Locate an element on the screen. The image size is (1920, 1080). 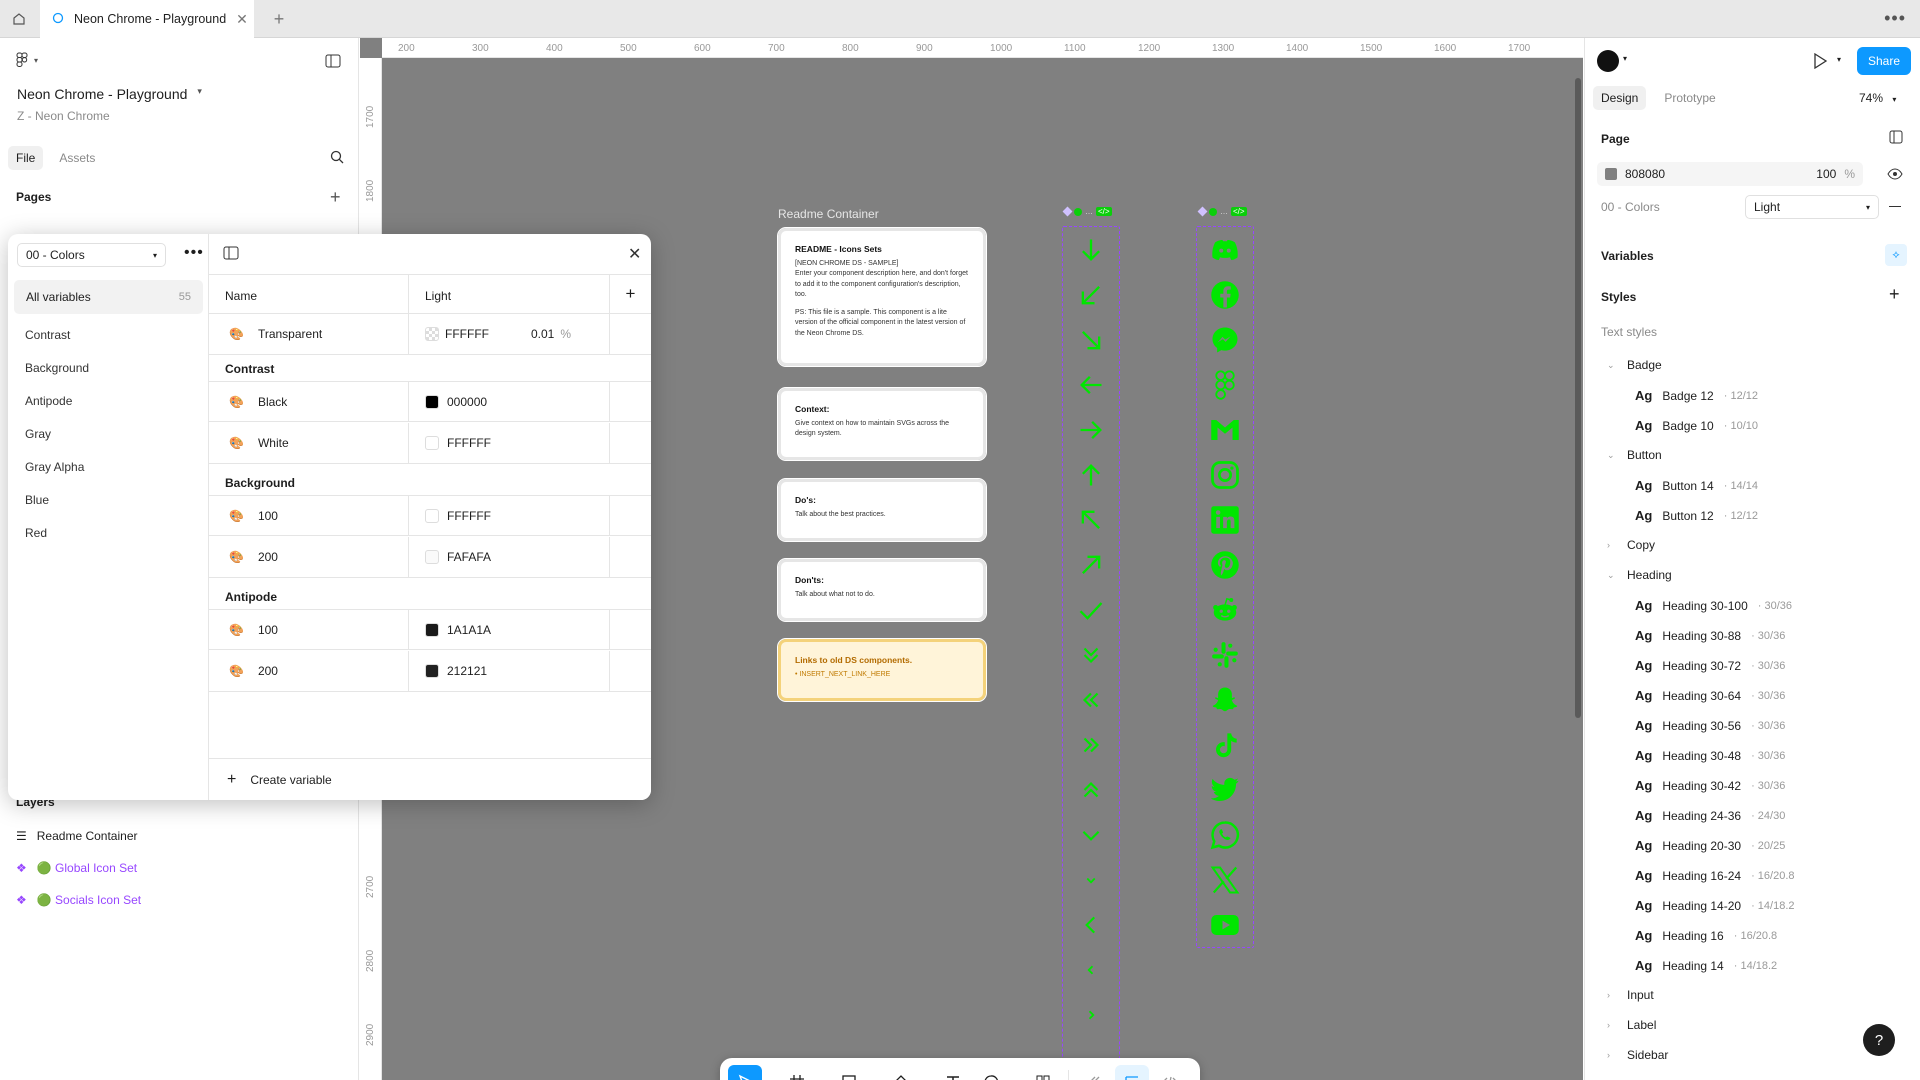
close-icon: ✕ is located at coordinates (634, 254).